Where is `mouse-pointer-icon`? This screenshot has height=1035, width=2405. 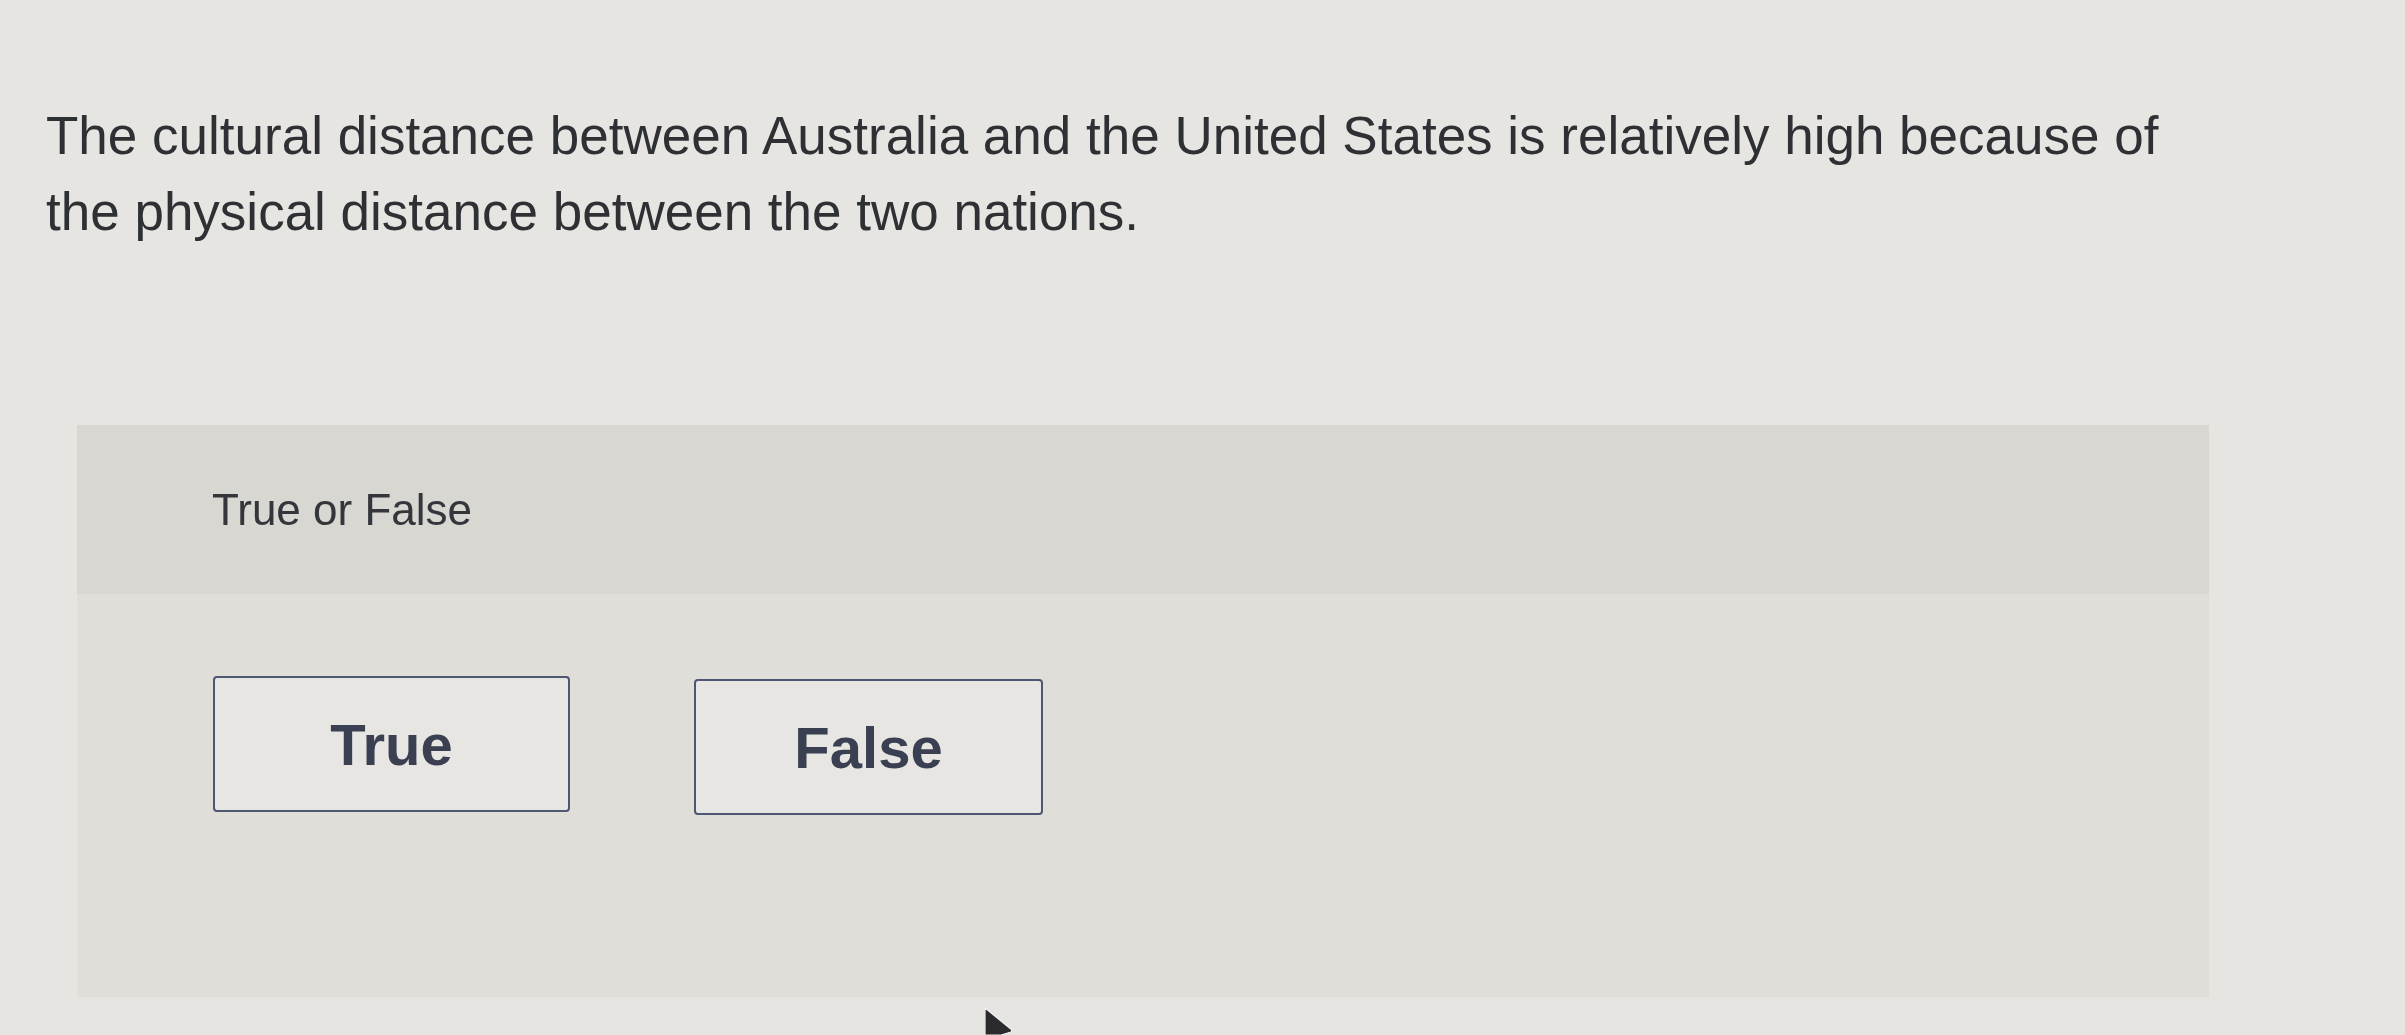 mouse-pointer-icon is located at coordinates (999, 1021).